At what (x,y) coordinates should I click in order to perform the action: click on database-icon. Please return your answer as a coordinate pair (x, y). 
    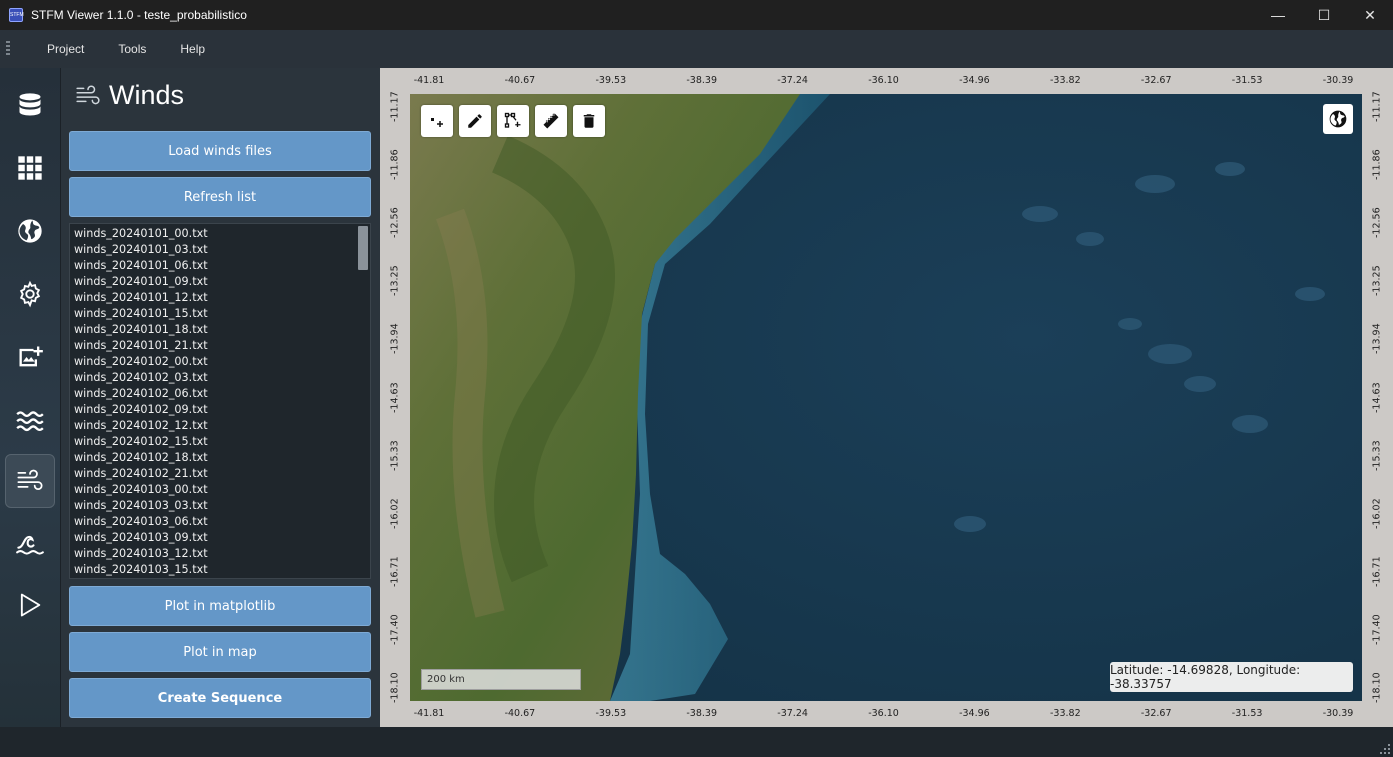
    Looking at the image, I should click on (30, 104).